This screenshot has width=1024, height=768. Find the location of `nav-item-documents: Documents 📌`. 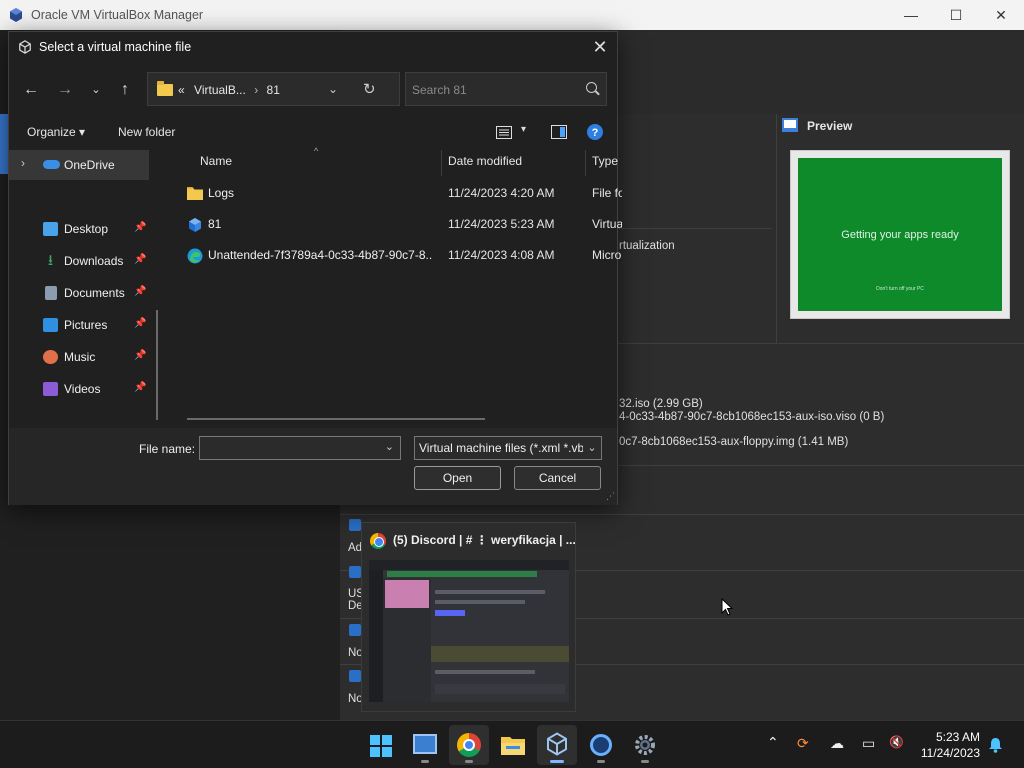

nav-item-documents: Documents 📌 is located at coordinates (79, 293).